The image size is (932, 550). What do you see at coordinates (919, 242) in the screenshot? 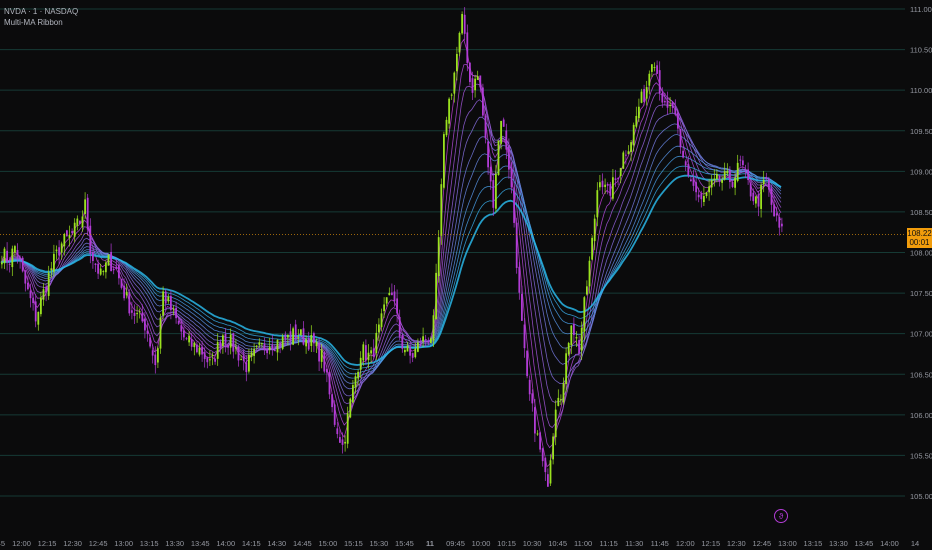
I see `bar-countdown: 00:01` at bounding box center [919, 242].